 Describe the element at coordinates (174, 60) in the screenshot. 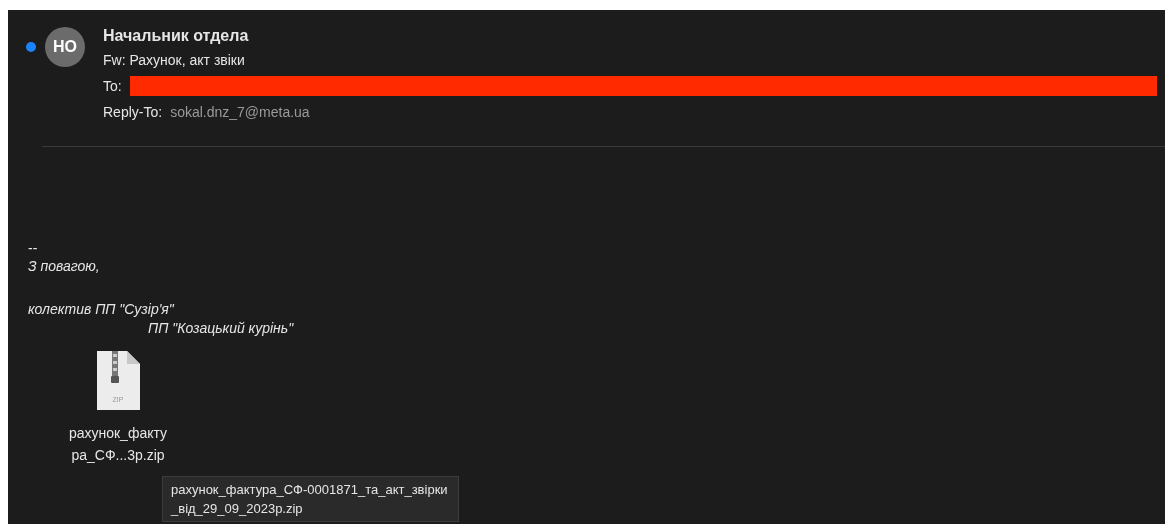

I see `subject: Fw: Рахунок, акт звіки` at that location.